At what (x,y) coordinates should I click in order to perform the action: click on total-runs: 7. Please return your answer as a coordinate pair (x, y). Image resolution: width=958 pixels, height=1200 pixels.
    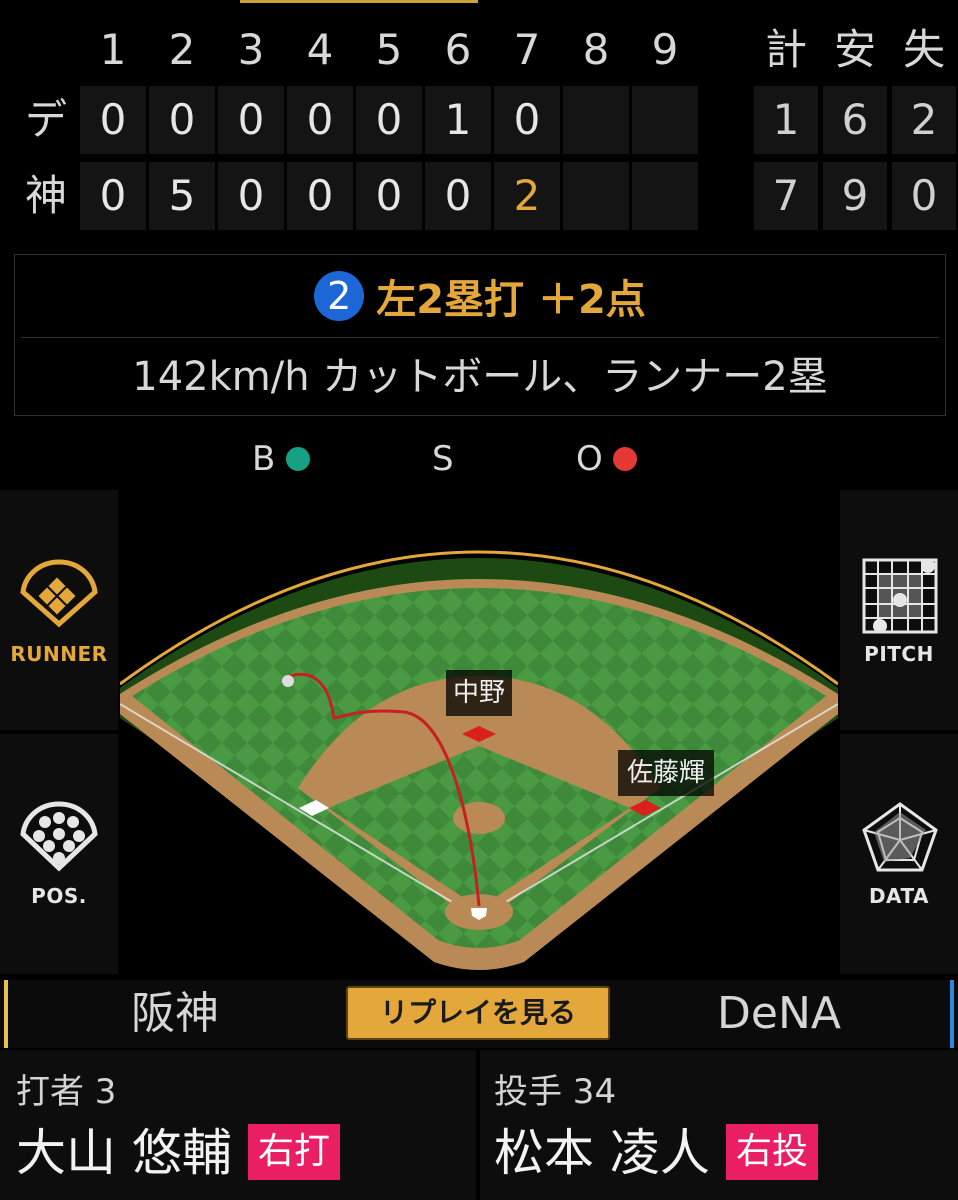
    Looking at the image, I should click on (786, 196).